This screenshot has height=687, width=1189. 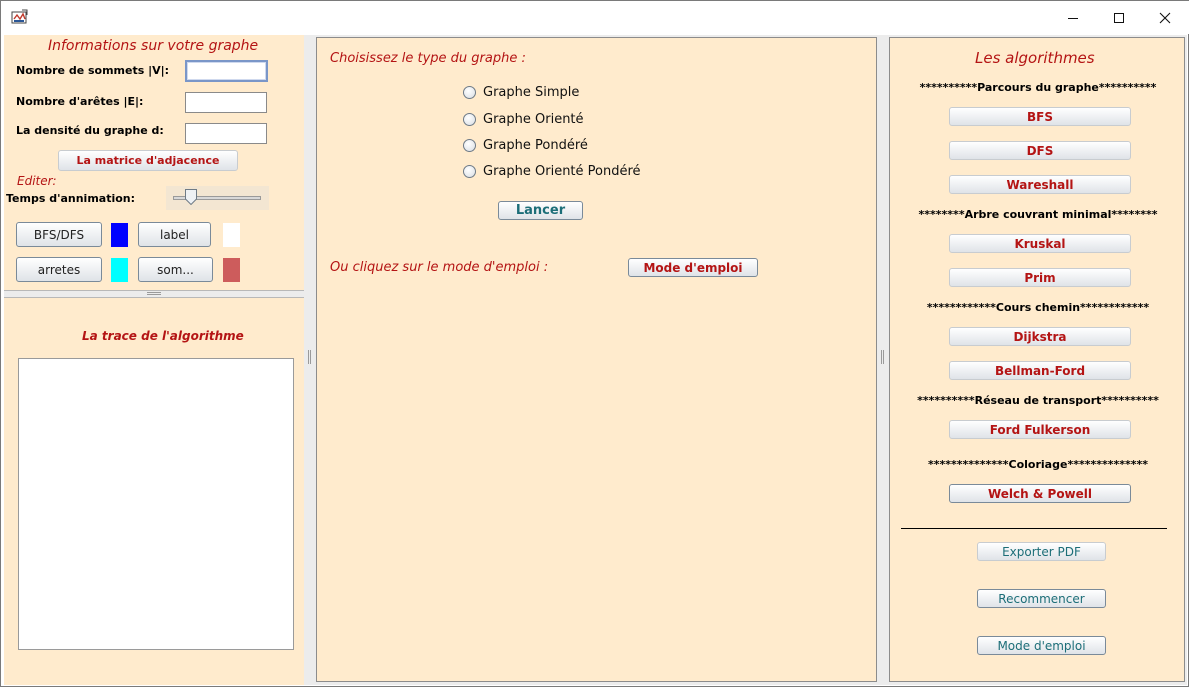 What do you see at coordinates (37, 181) in the screenshot?
I see `editer-label: Editer:` at bounding box center [37, 181].